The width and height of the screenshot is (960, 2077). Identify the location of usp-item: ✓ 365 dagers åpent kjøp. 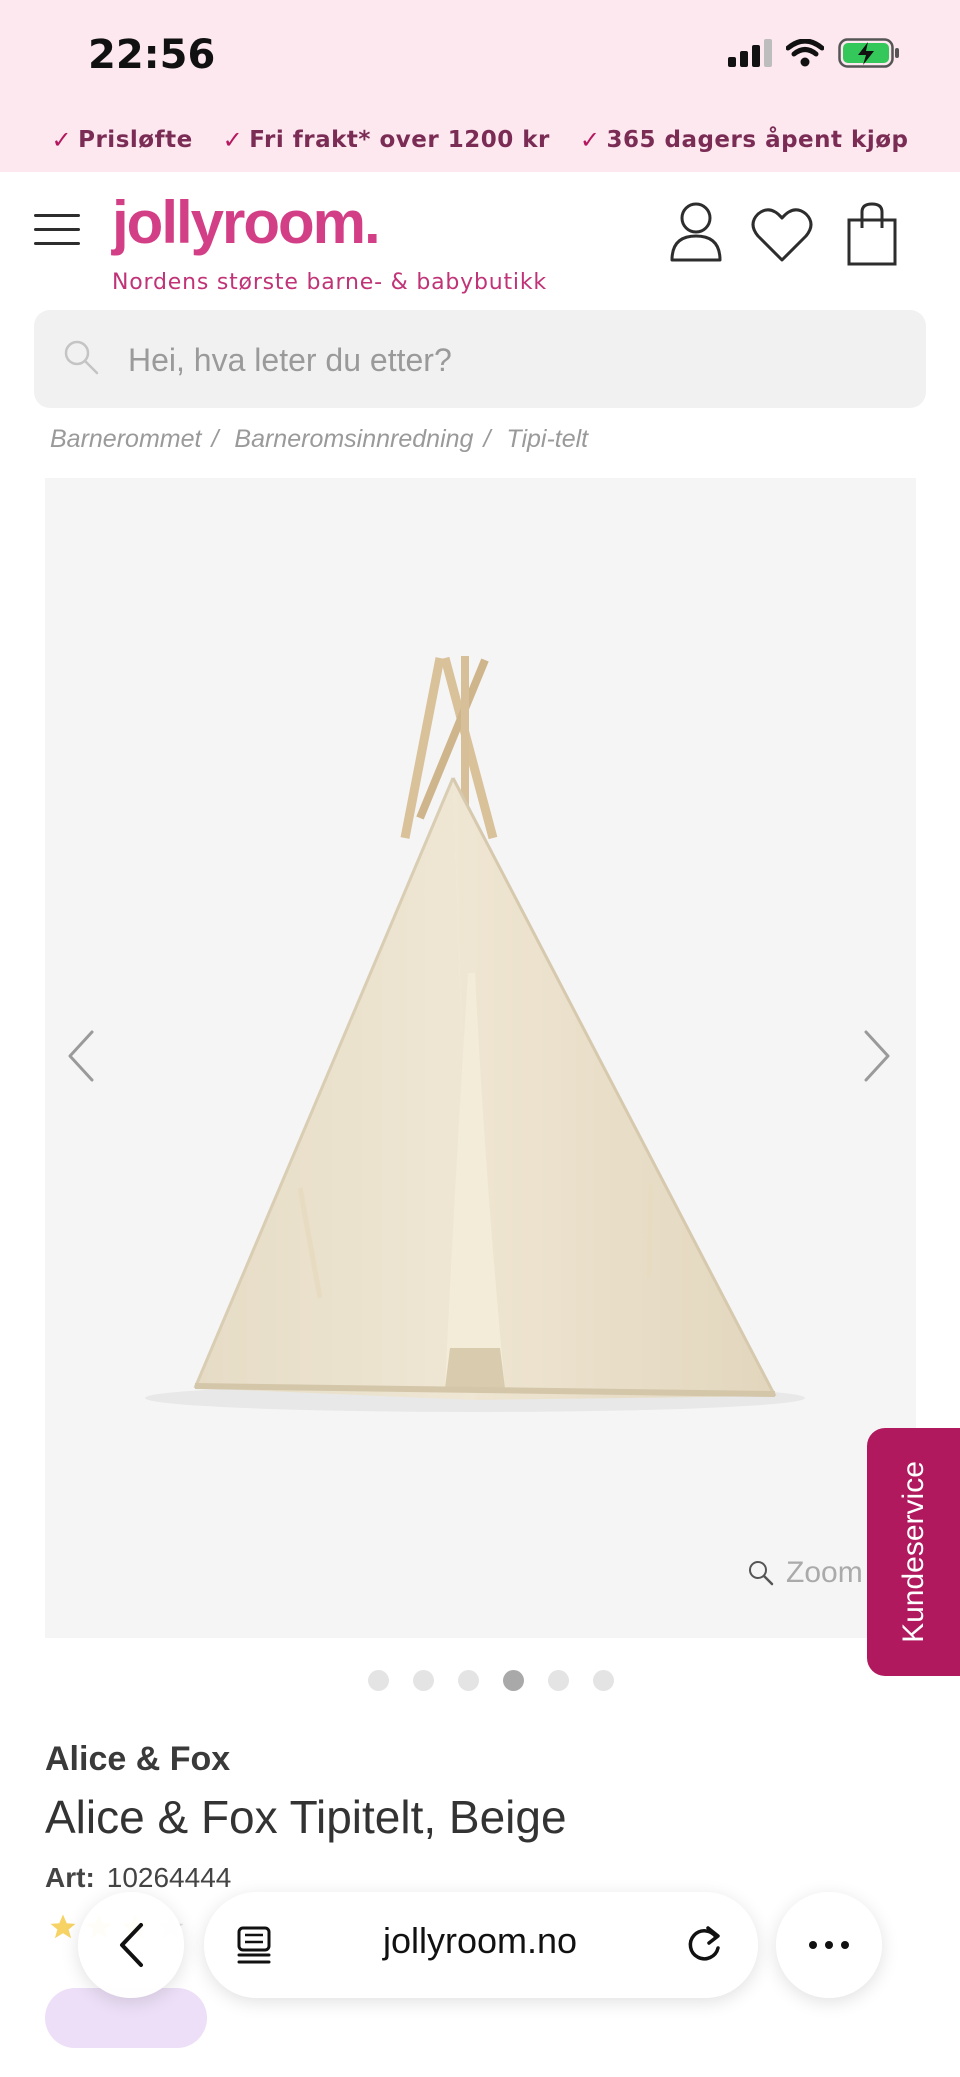
(744, 140).